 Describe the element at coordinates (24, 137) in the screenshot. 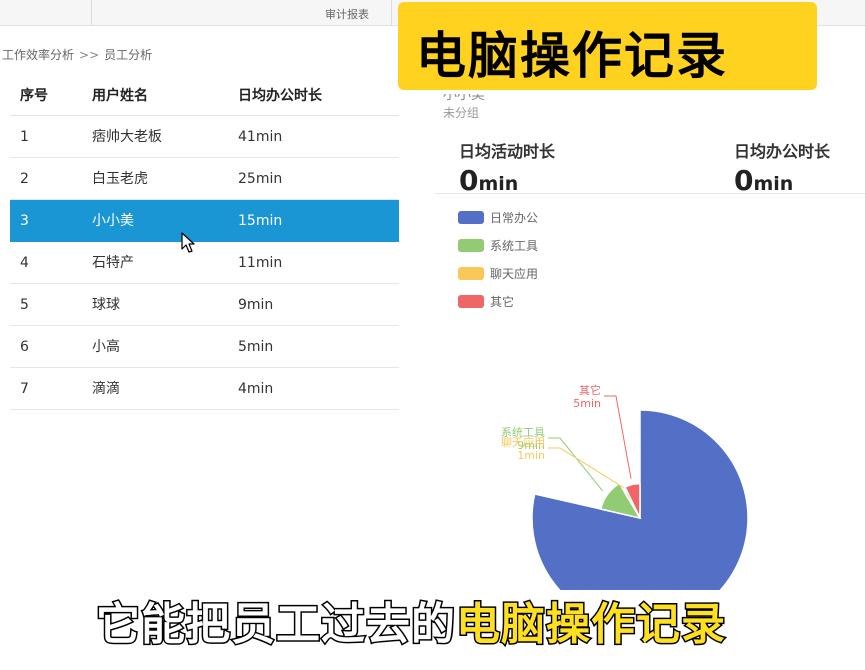

I see `row-index: 1` at that location.